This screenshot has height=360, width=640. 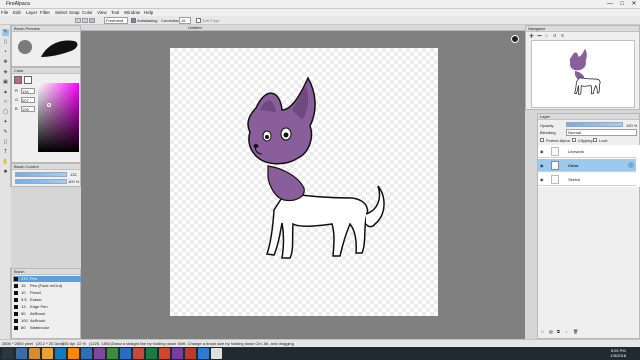 I want to click on menu-window: Window, so click(x=132, y=12).